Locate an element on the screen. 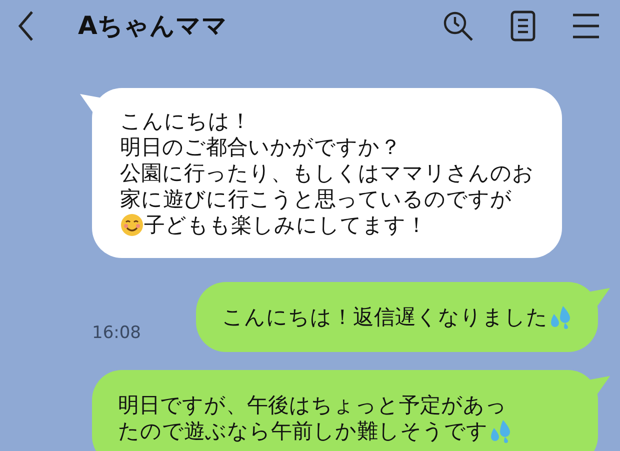  back-icon is located at coordinates (26, 26).